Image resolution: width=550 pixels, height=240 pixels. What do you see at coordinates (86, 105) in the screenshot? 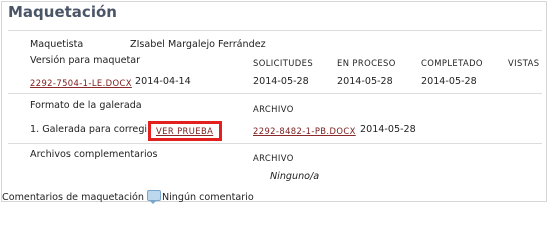
I see `galerada-label: Formato de la galerada` at bounding box center [86, 105].